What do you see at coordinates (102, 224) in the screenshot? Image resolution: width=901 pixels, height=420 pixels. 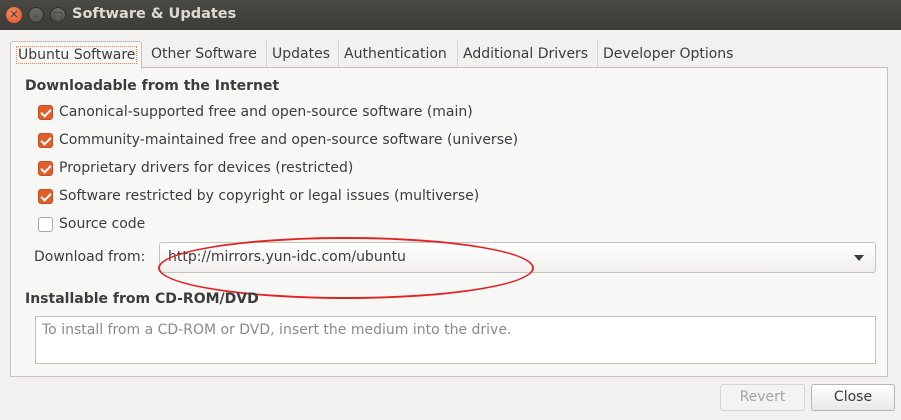 I see `checkbox-label: Source code` at bounding box center [102, 224].